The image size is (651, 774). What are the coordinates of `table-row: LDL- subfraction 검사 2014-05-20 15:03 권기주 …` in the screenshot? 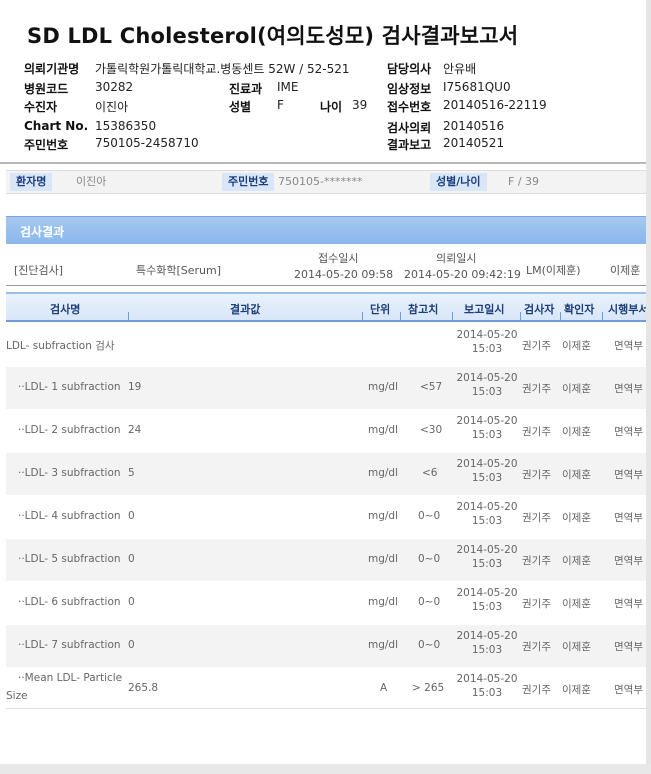 It's located at (326, 345).